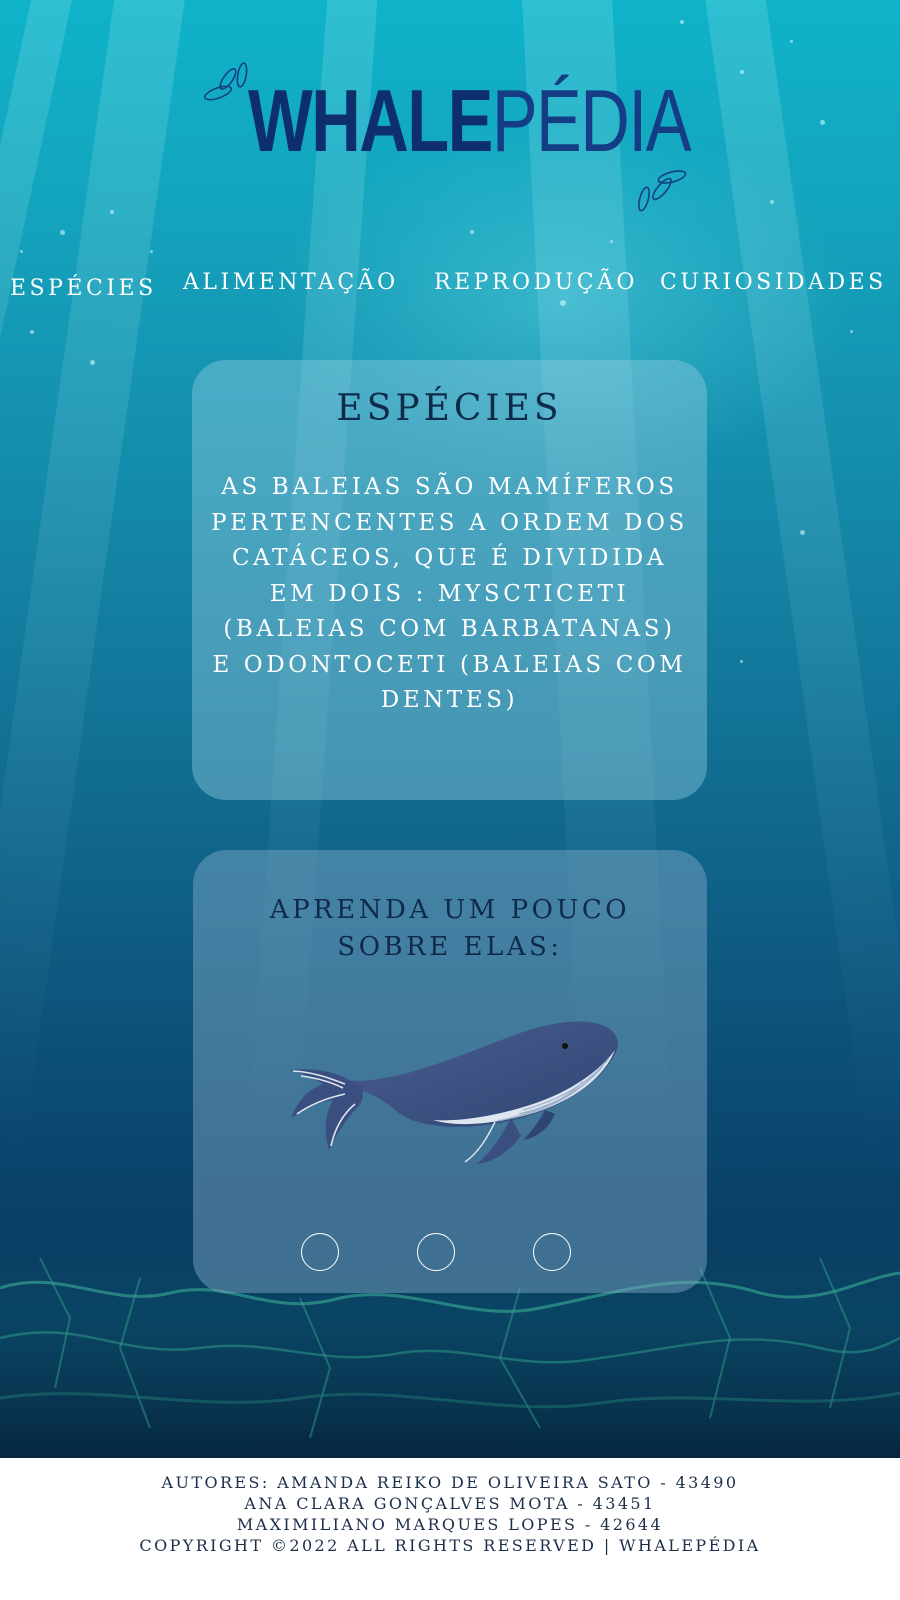 This screenshot has height=1600, width=900. What do you see at coordinates (450, 929) in the screenshot?
I see `learn-card-title: APRENDA UM POUCO SOBRE ELAS:` at bounding box center [450, 929].